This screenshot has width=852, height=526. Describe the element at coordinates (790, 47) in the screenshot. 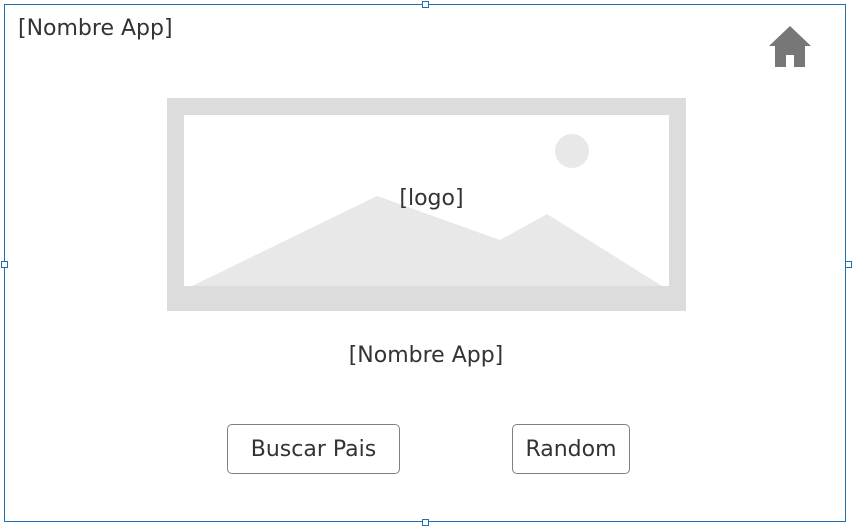

I see `home-icon` at that location.